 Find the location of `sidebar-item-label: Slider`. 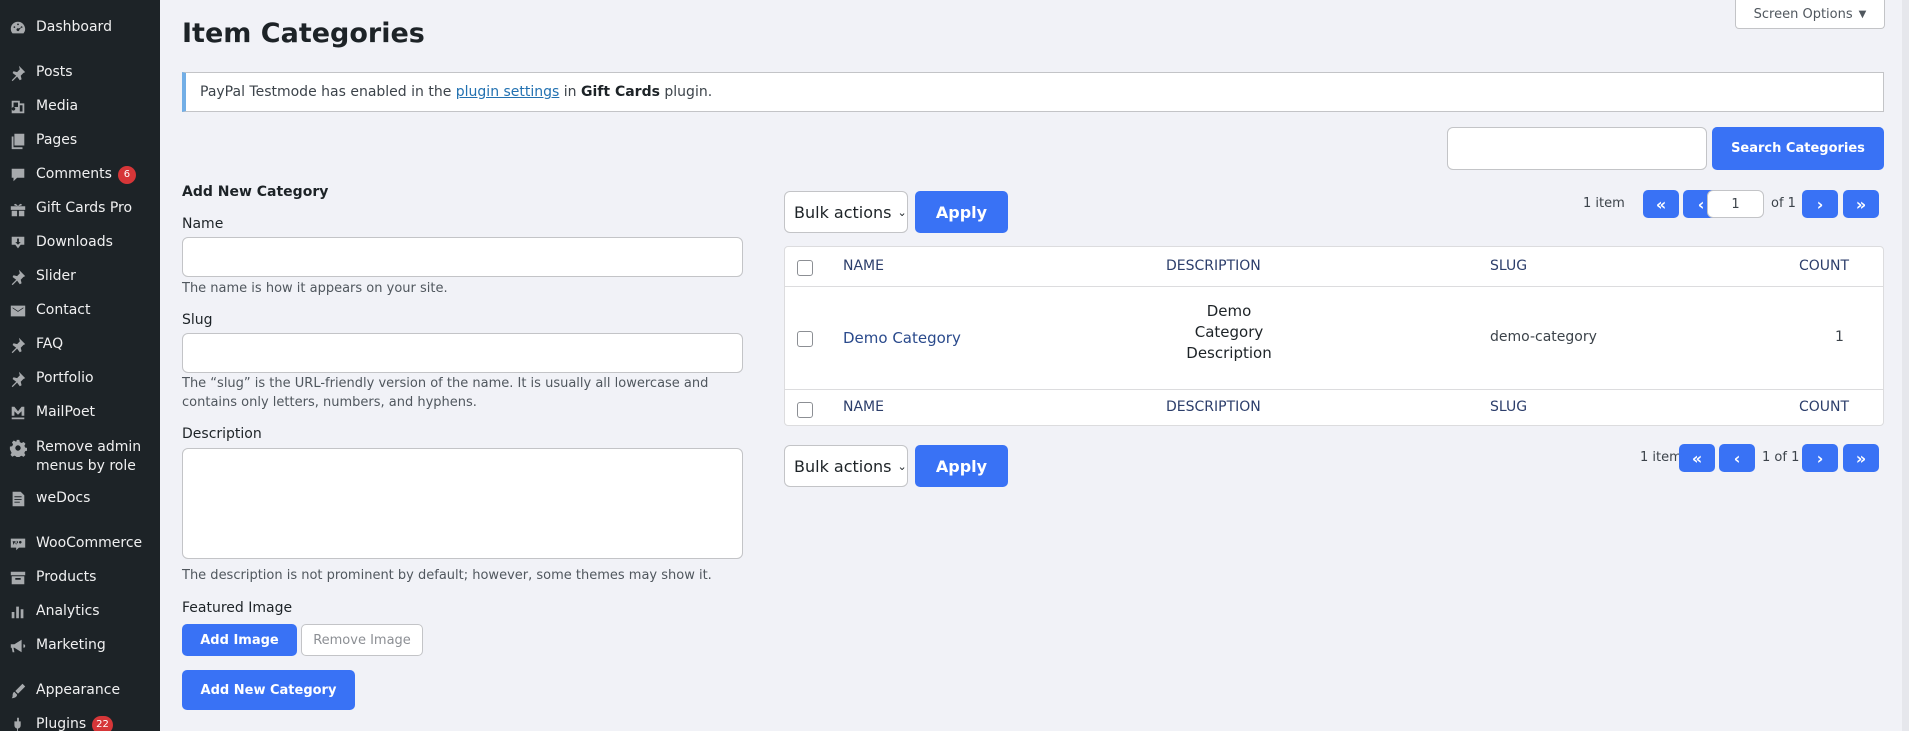

sidebar-item-label: Slider is located at coordinates (56, 276).